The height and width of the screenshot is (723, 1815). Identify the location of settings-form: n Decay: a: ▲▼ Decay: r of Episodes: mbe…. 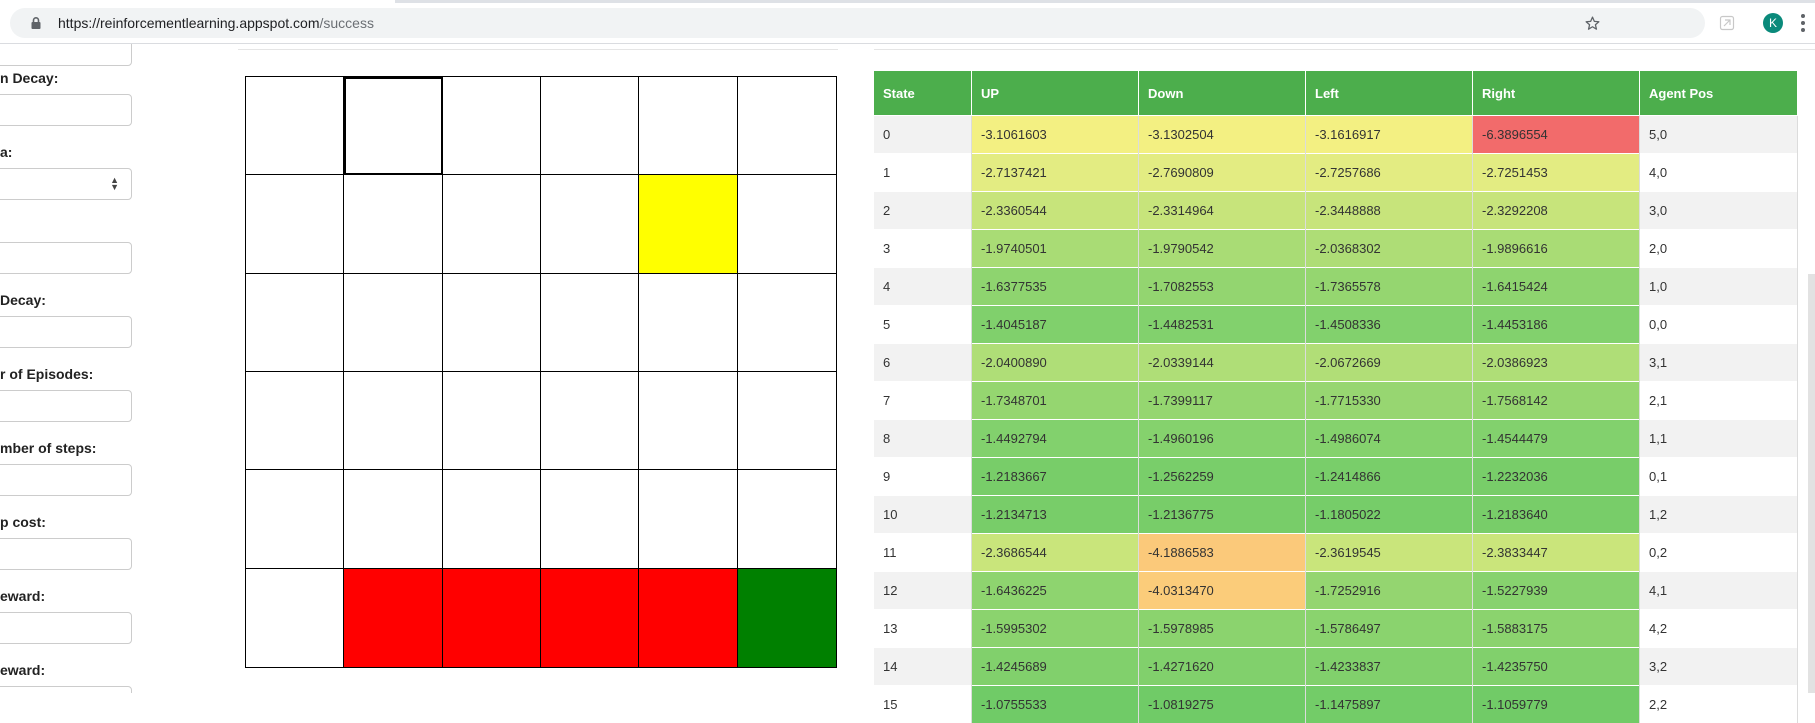
(70, 368).